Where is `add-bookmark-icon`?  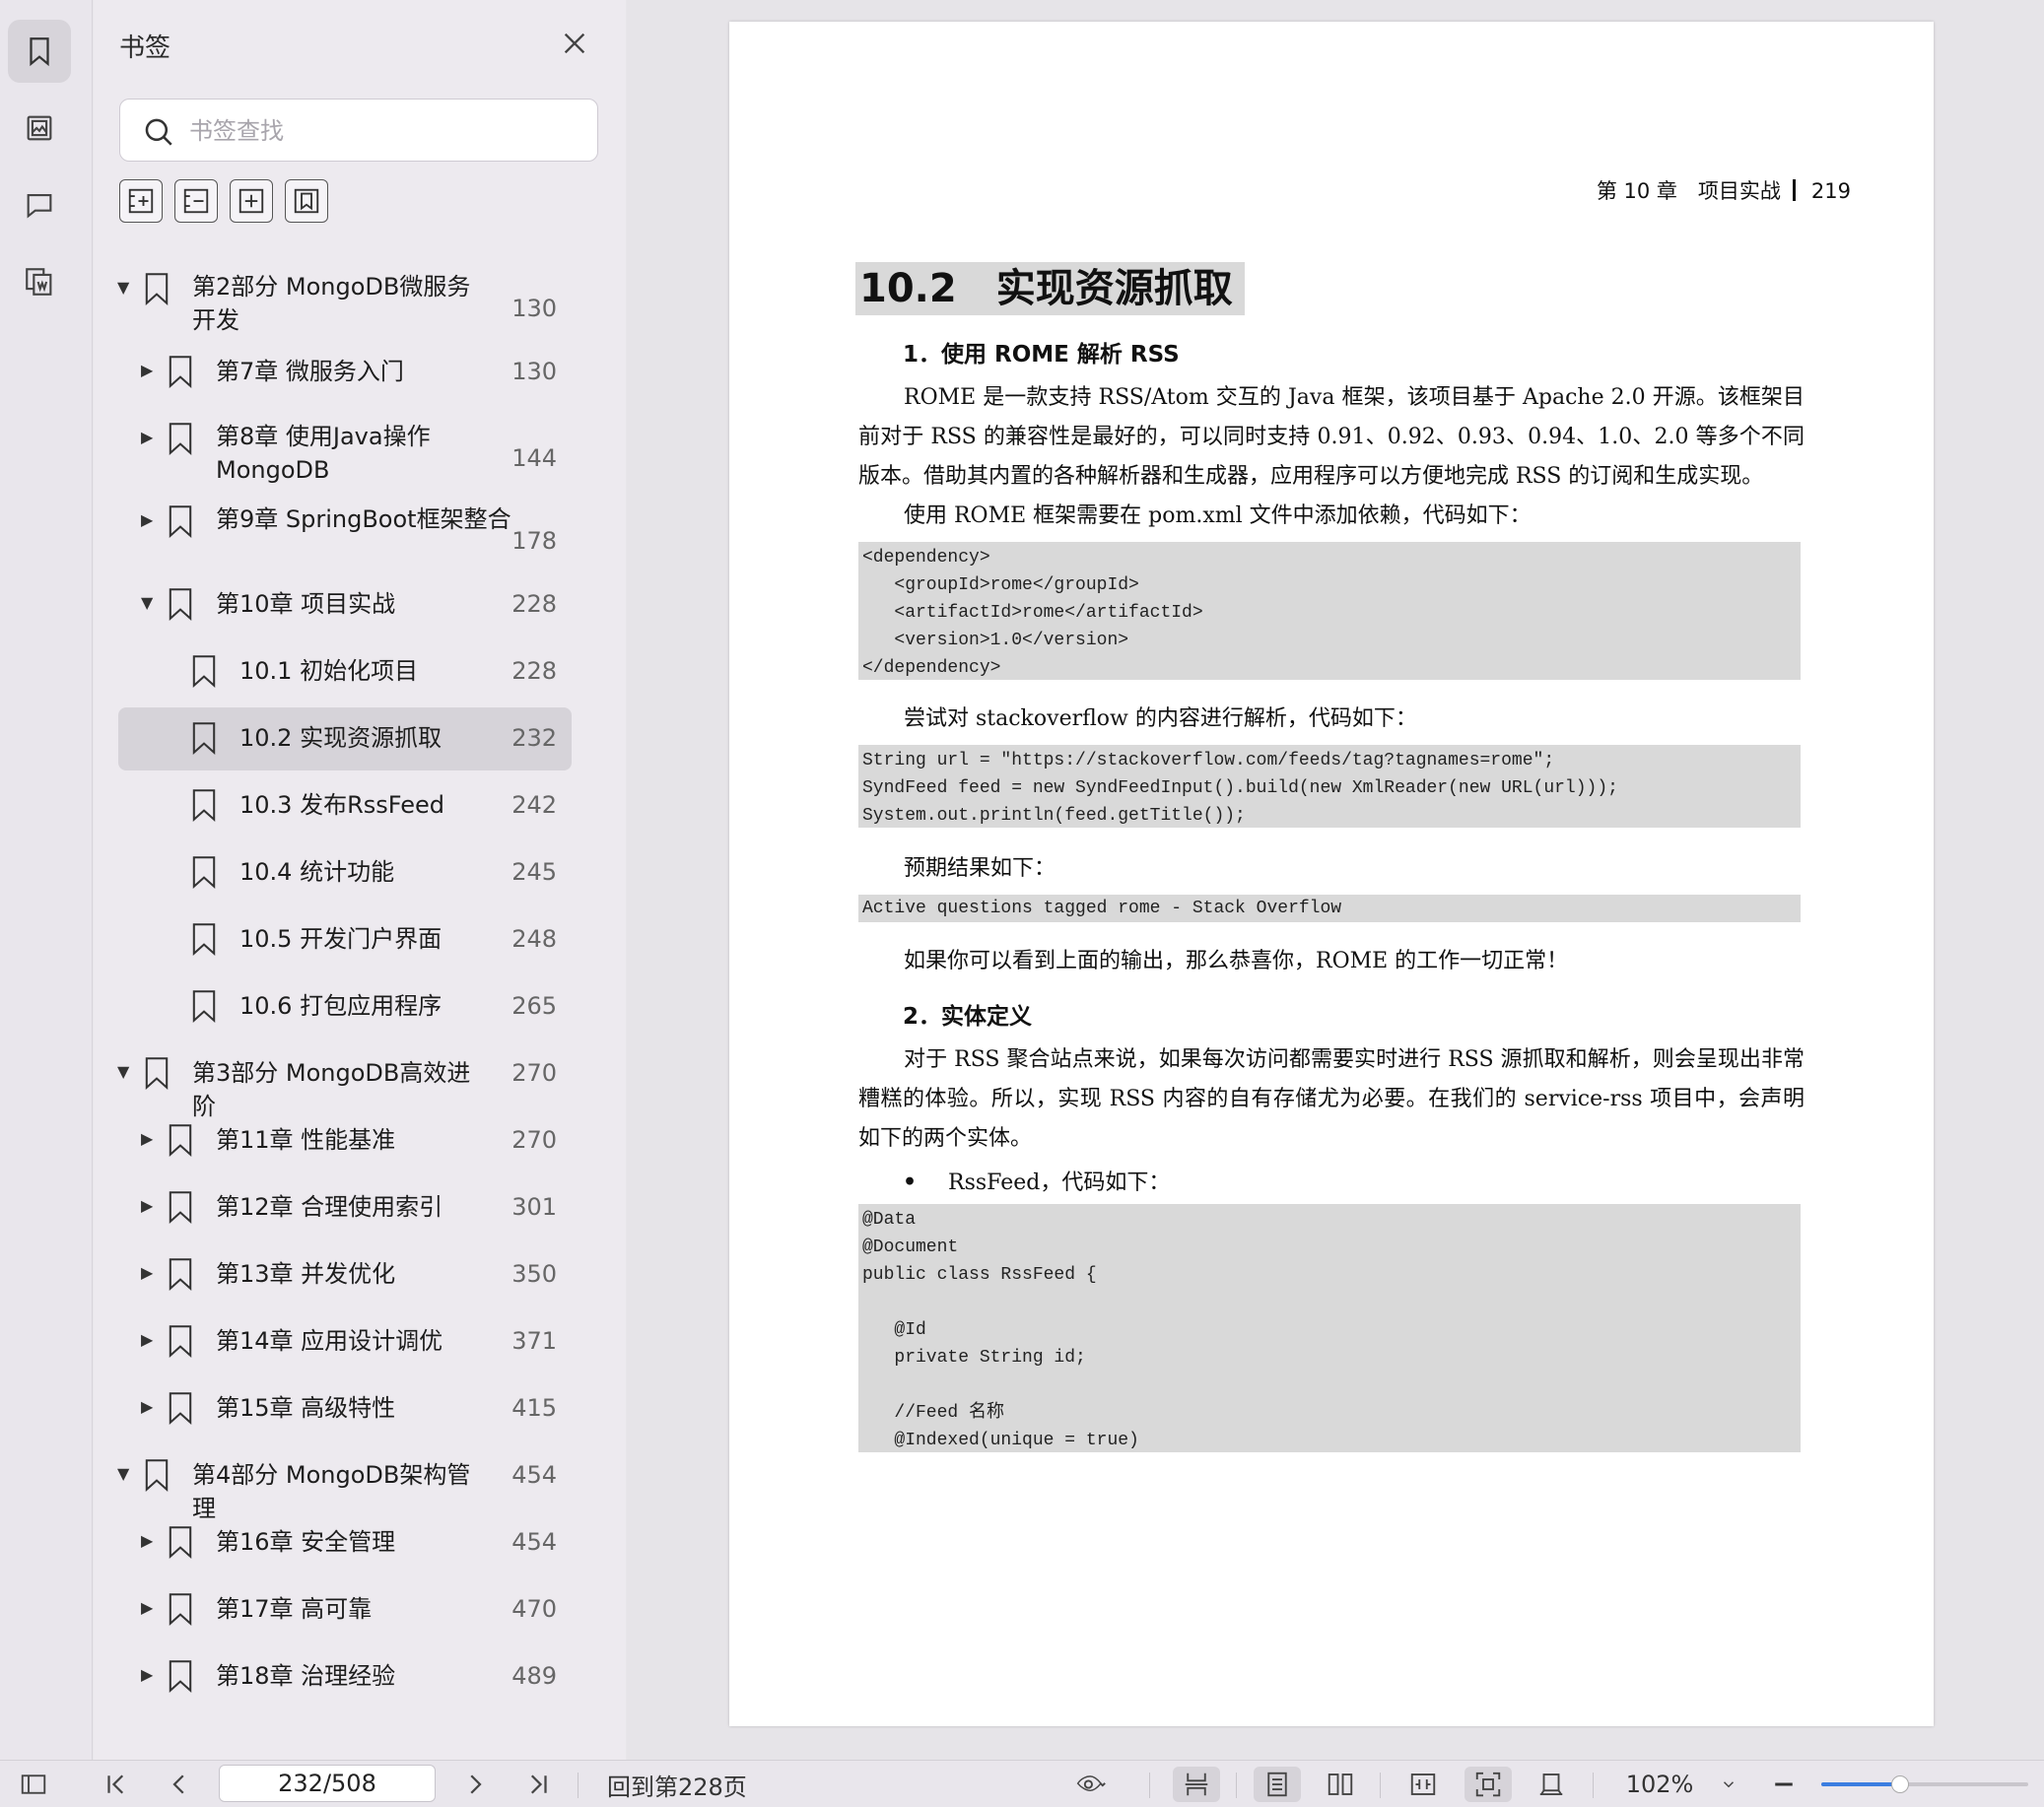
add-bookmark-icon is located at coordinates (251, 201).